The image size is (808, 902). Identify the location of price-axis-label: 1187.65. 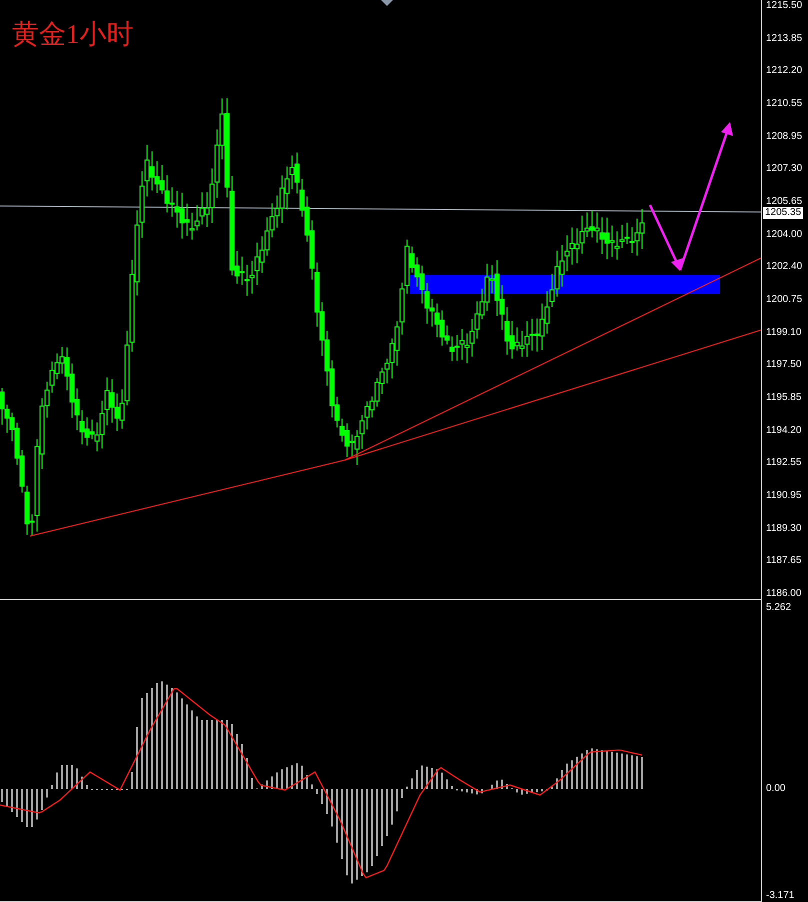
(784, 561).